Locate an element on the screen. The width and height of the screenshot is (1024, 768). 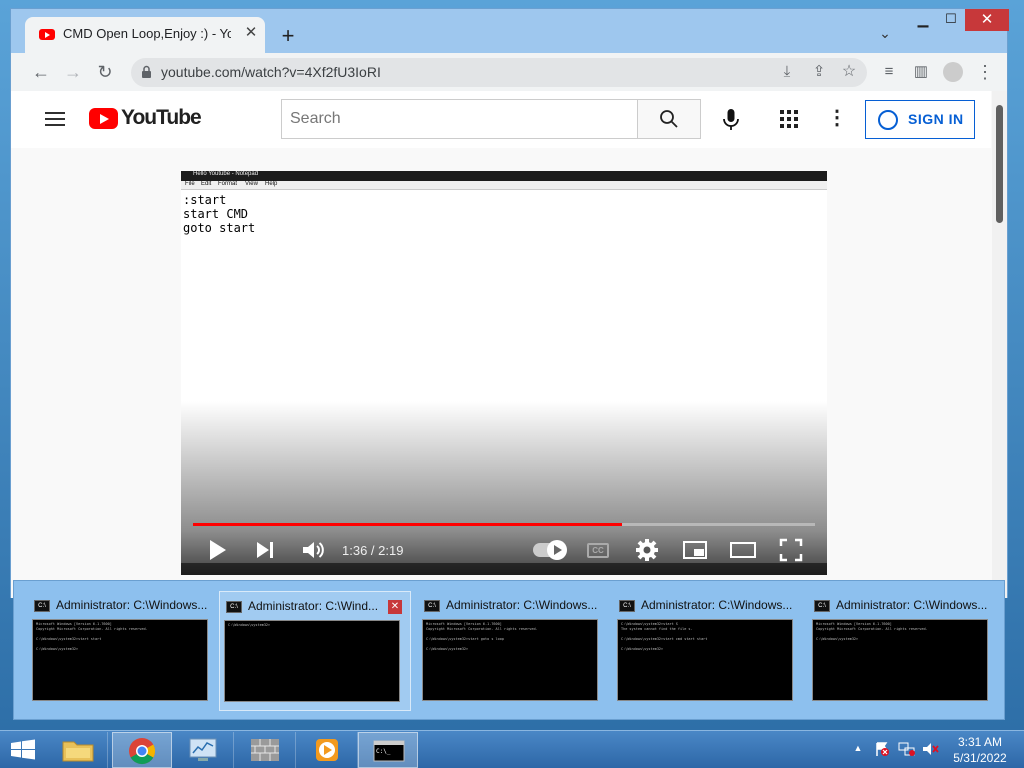
window-maximize-button: ☐ is located at coordinates (951, 21).